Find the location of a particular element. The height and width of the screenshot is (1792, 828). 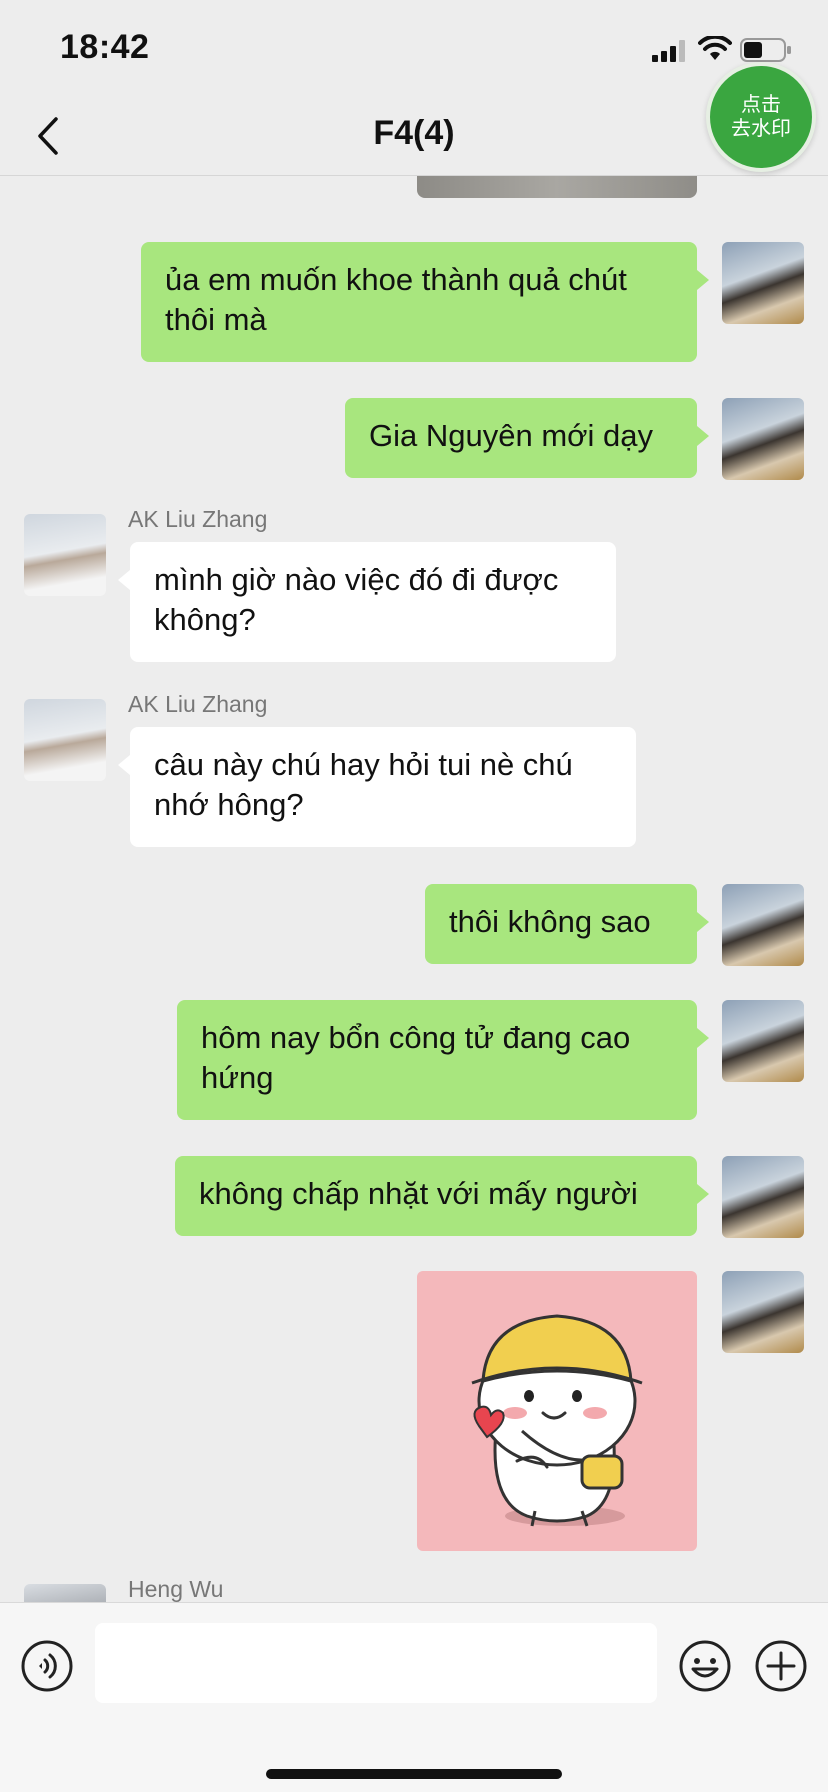

watermark-badge-line-1: 点击 is located at coordinates (761, 105).